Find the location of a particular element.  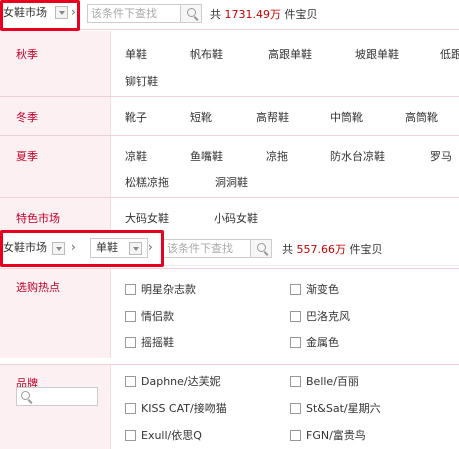

checkbox-option: Exull/依思Q is located at coordinates (163, 435).